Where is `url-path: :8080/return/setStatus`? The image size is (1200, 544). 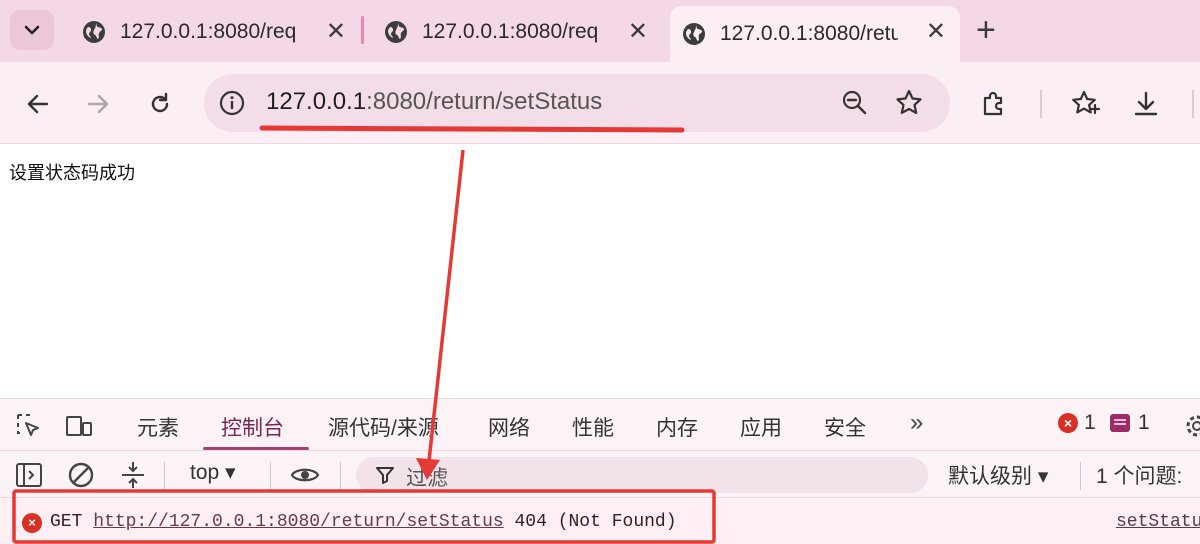
url-path: :8080/return/setStatus is located at coordinates (484, 101).